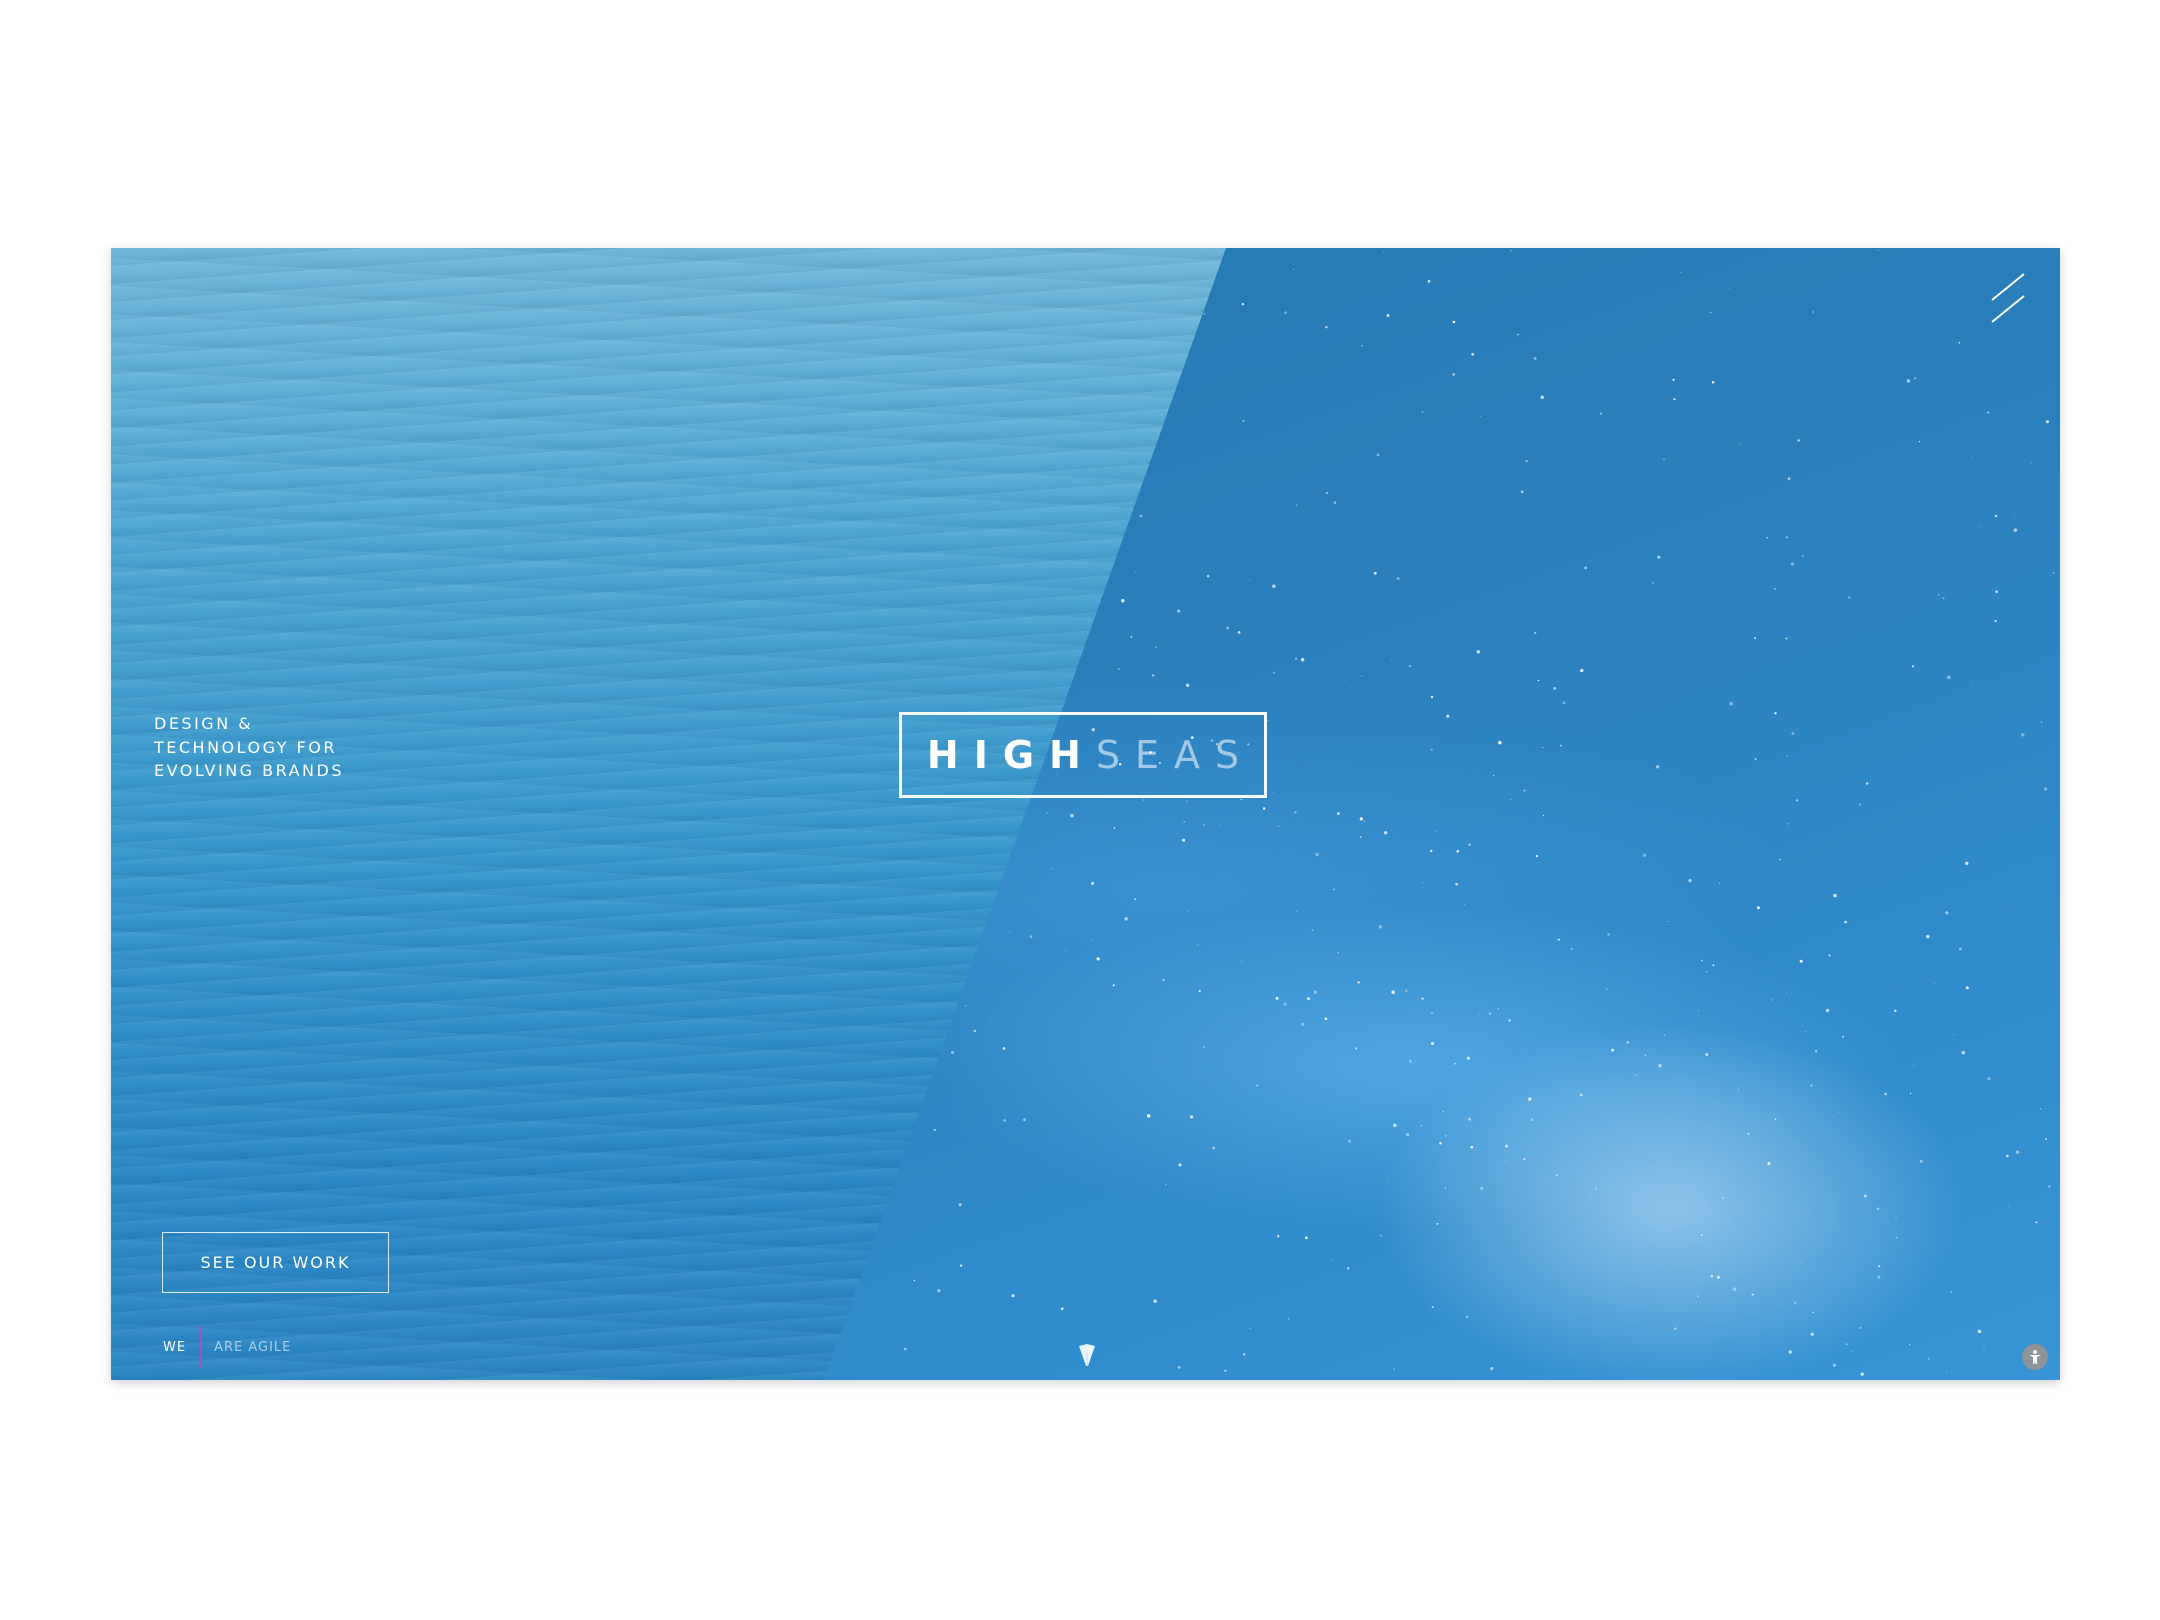 This screenshot has width=2160, height=1620. Describe the element at coordinates (1087, 1355) in the screenshot. I see `scroll-down-arrow-icon` at that location.